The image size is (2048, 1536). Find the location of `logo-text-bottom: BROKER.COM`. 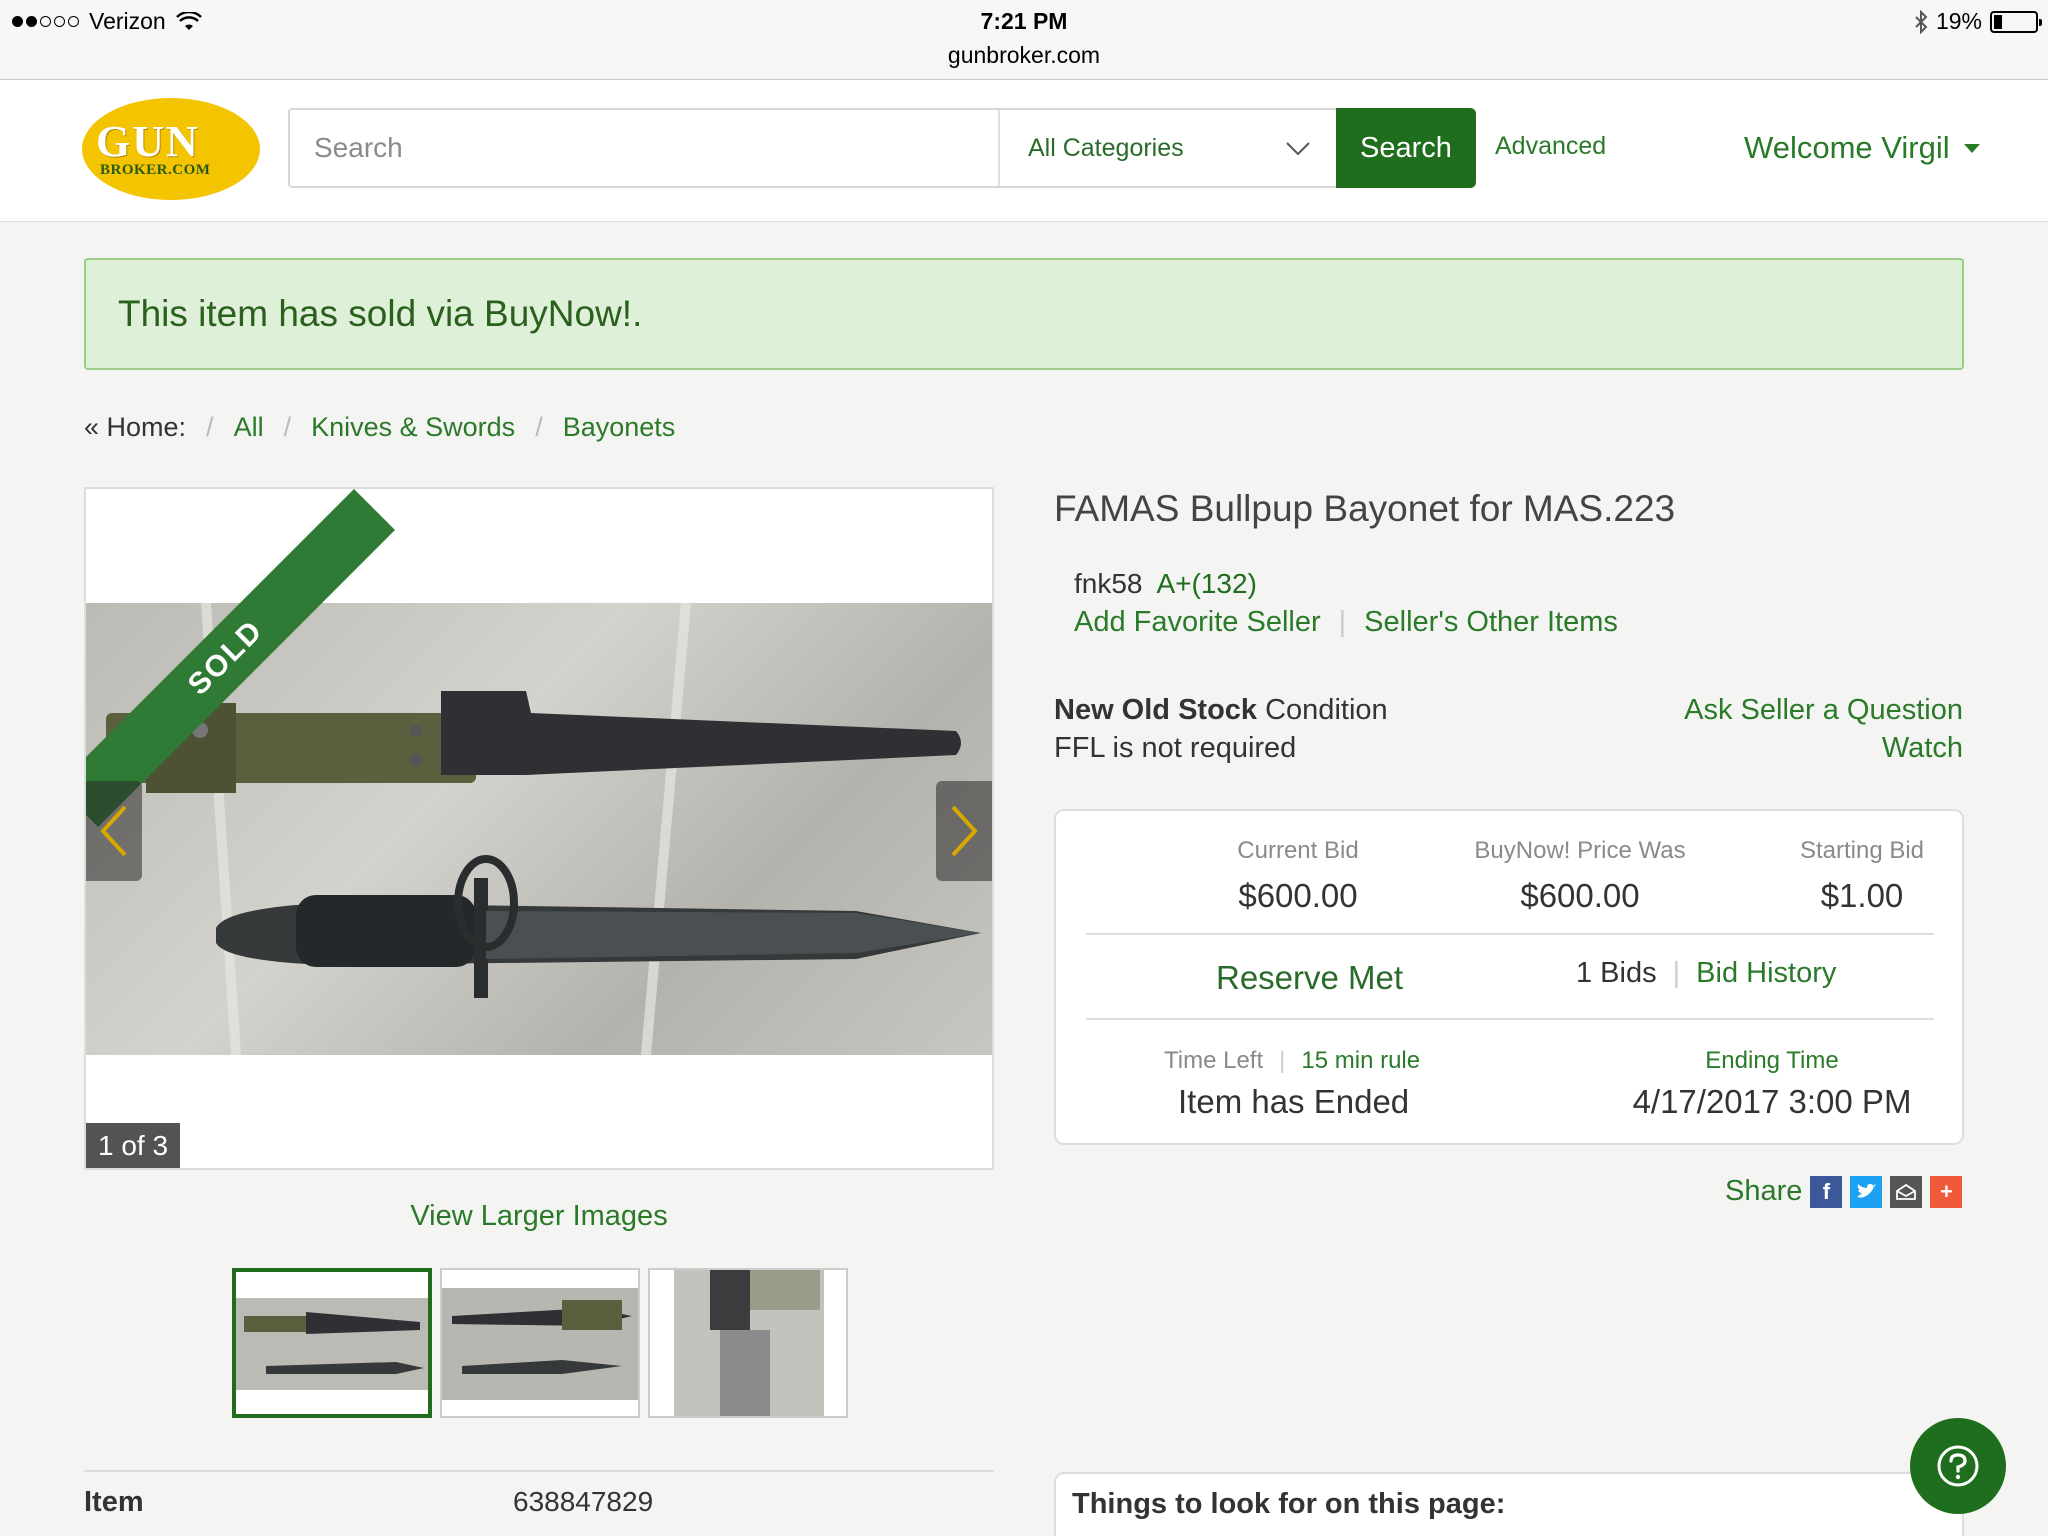

logo-text-bottom: BROKER.COM is located at coordinates (155, 170).